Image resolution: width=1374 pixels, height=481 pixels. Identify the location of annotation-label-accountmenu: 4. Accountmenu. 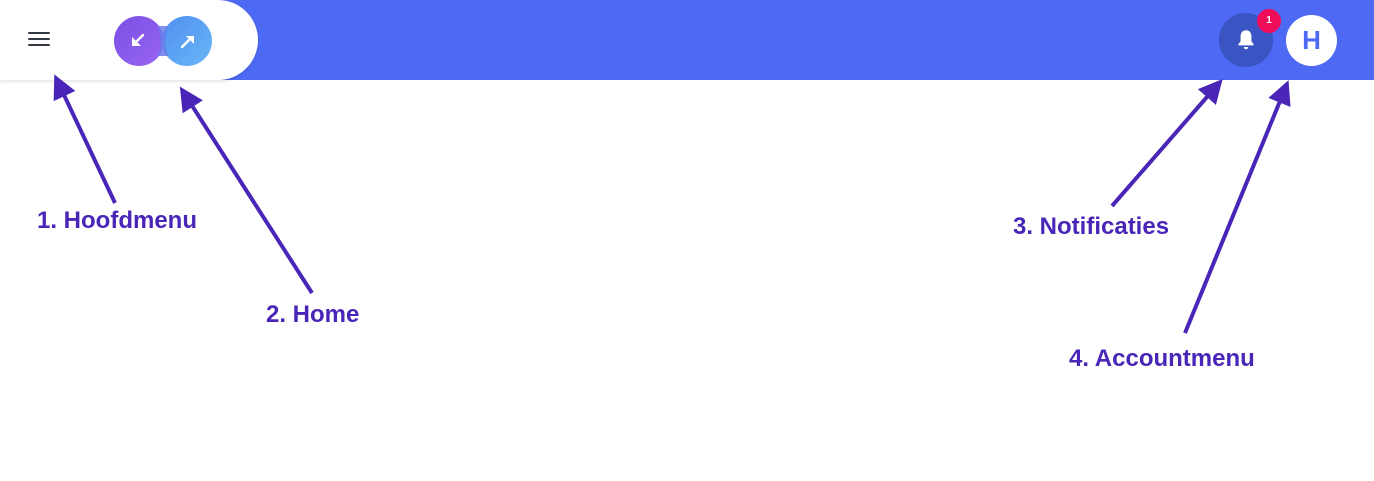
(1162, 358).